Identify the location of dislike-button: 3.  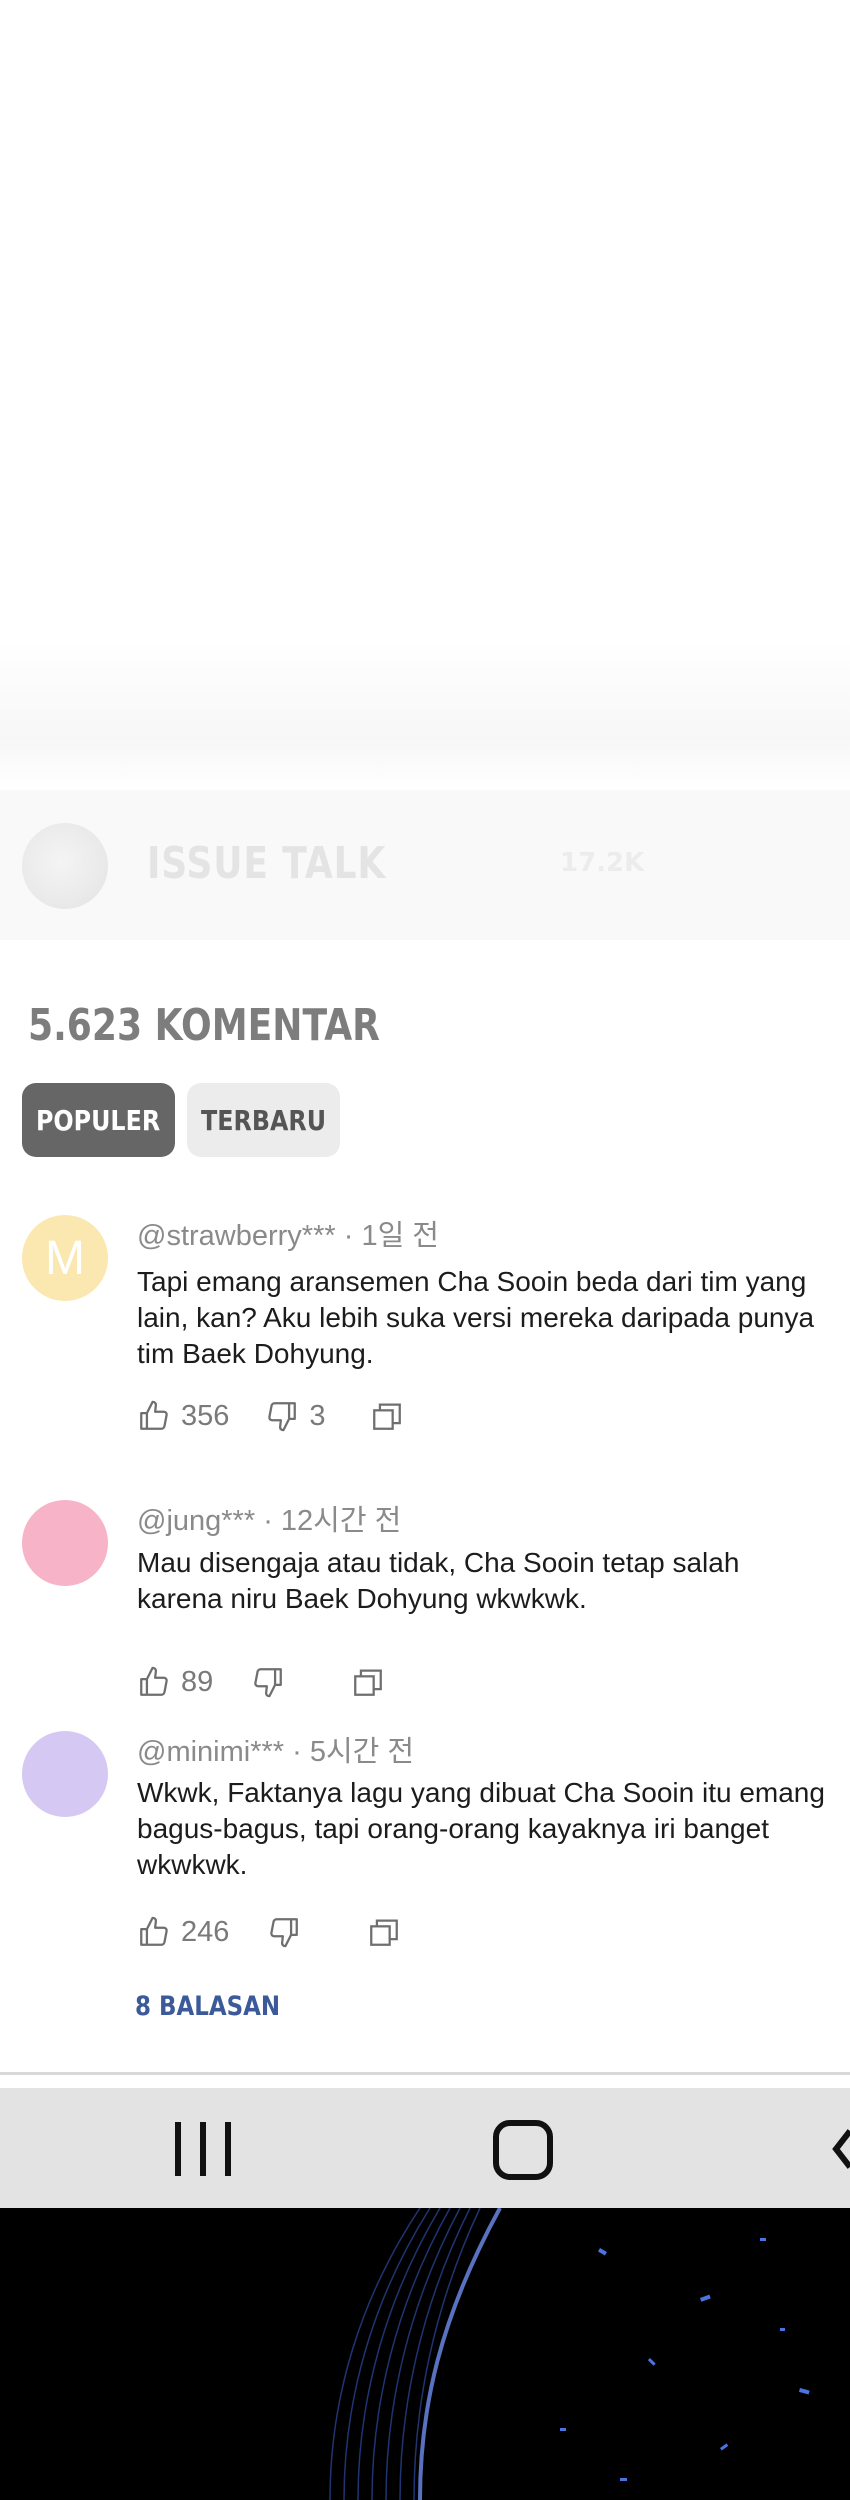
(295, 1416).